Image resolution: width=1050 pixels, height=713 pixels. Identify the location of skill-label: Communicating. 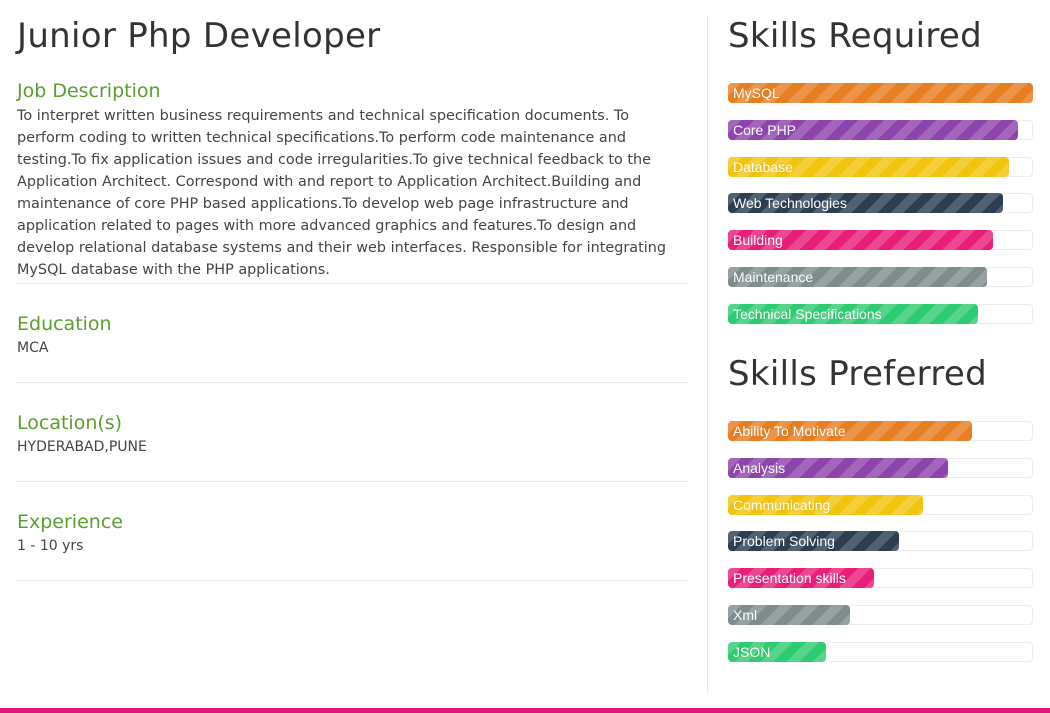
(782, 504).